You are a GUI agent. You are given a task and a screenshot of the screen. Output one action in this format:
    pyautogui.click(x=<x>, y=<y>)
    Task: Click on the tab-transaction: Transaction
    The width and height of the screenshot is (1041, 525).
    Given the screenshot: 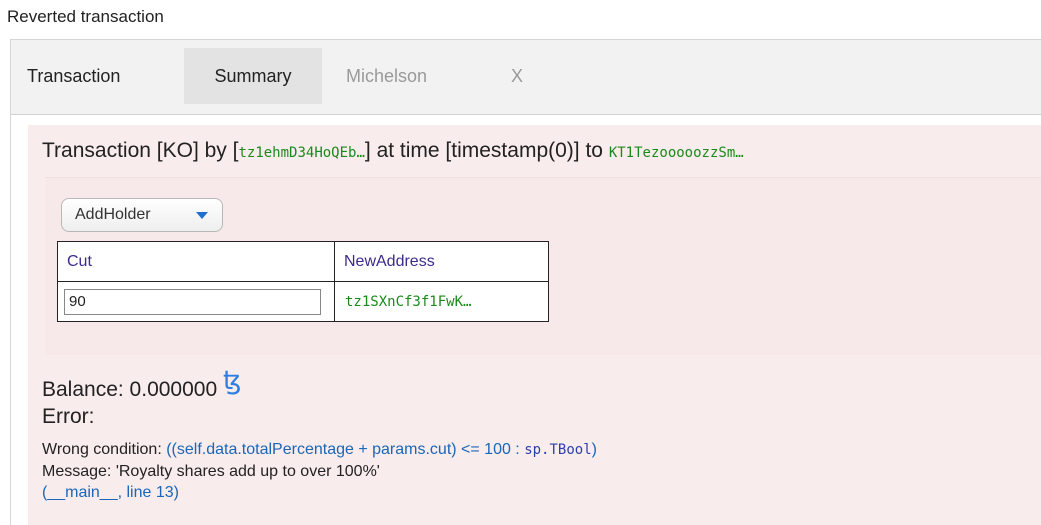 What is the action you would take?
    pyautogui.click(x=73, y=76)
    